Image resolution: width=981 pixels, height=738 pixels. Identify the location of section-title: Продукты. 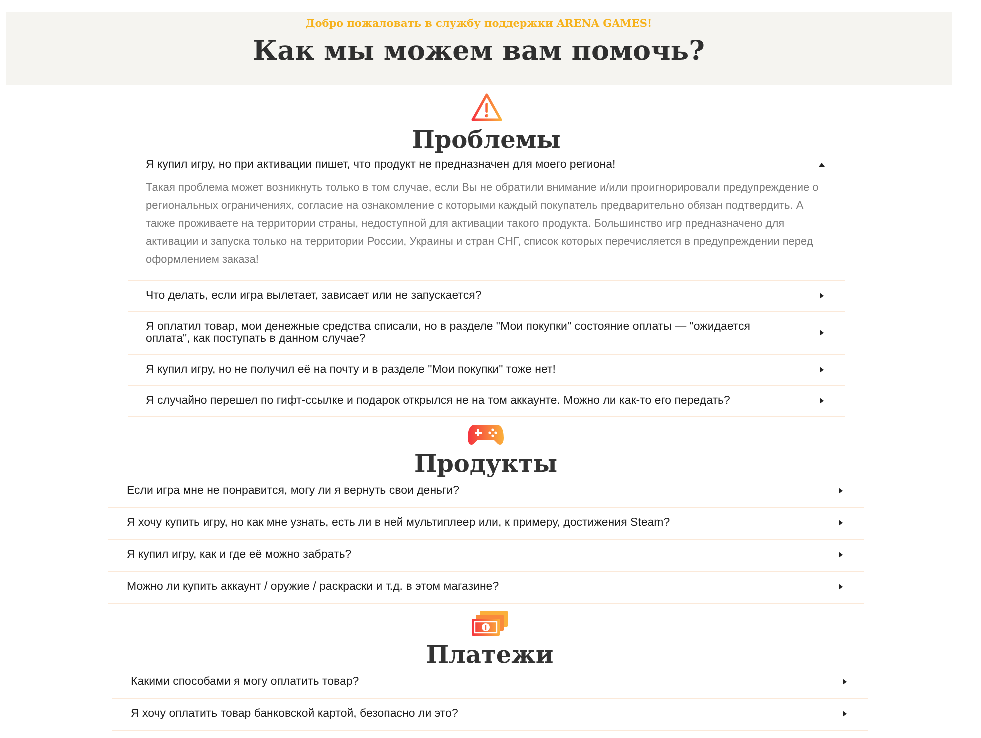
(486, 464).